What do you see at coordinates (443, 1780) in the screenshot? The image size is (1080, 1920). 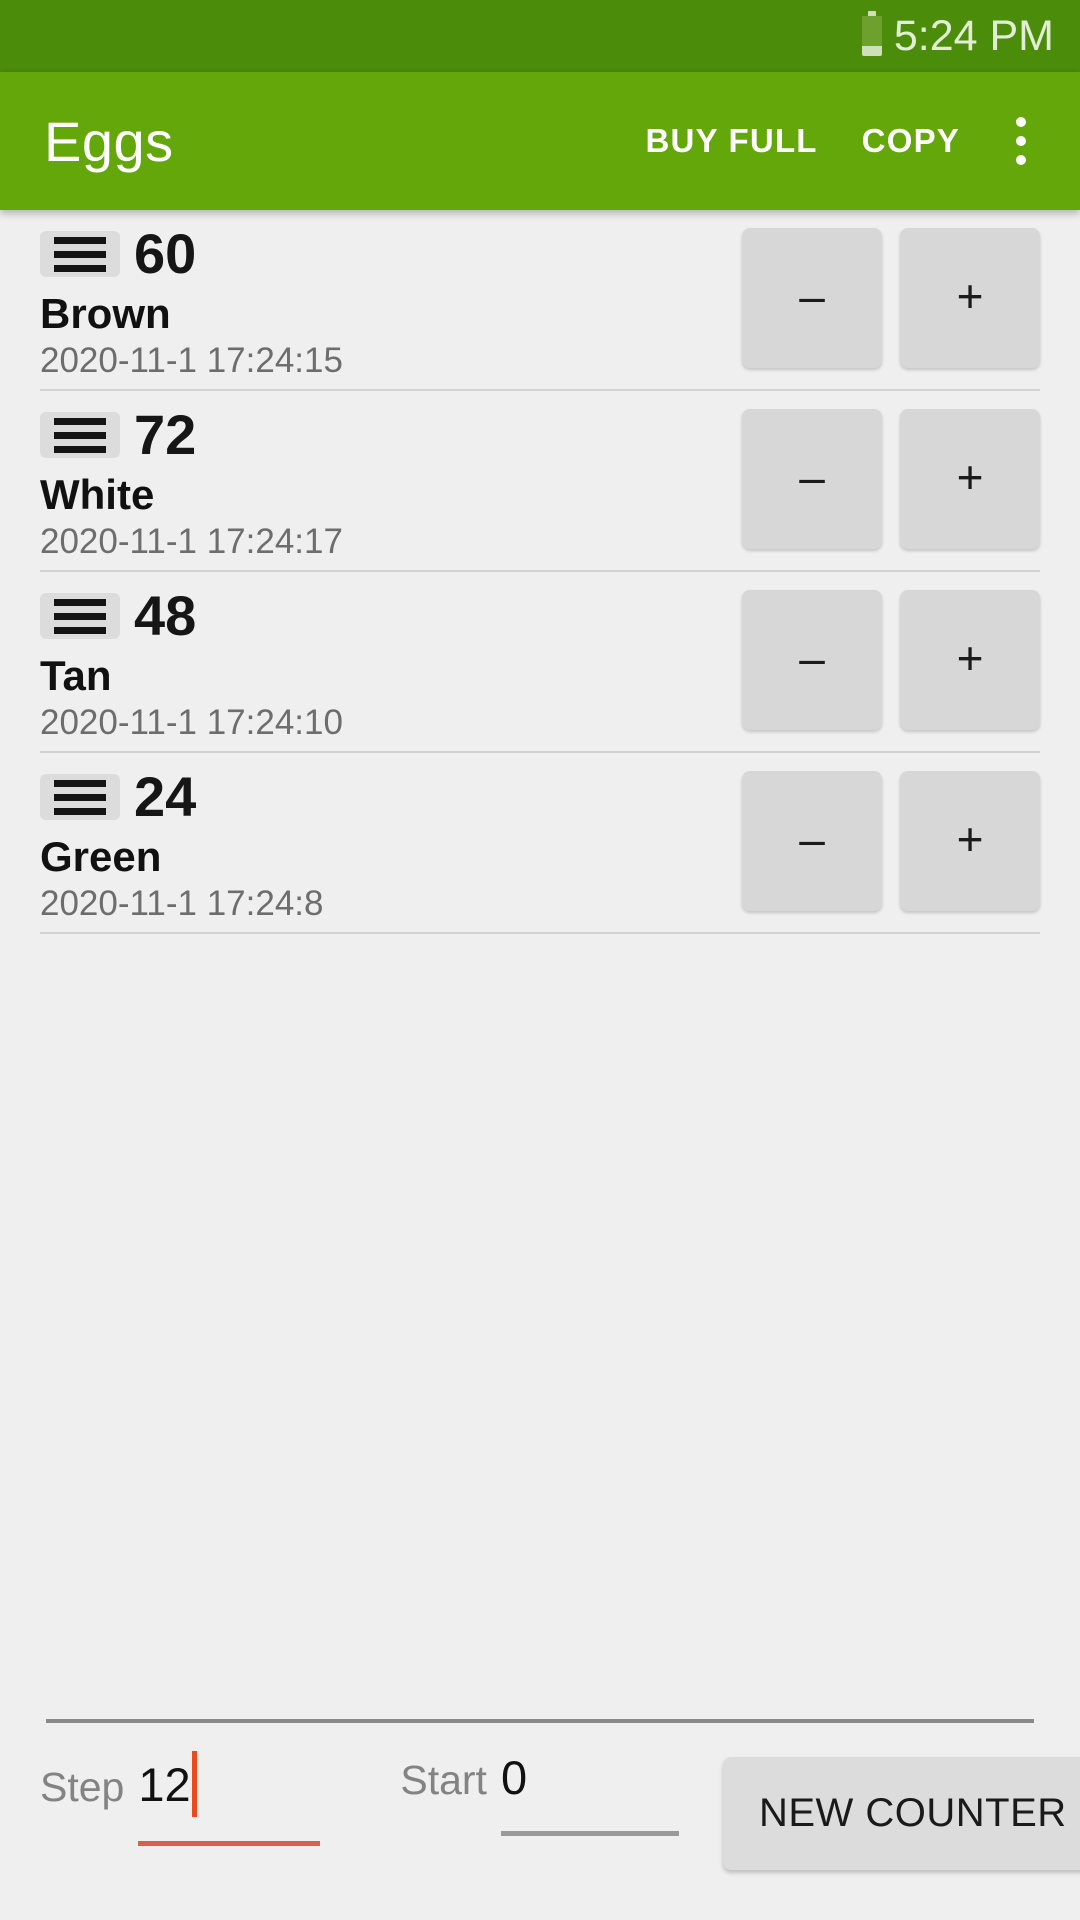 I see `start-label: Start` at bounding box center [443, 1780].